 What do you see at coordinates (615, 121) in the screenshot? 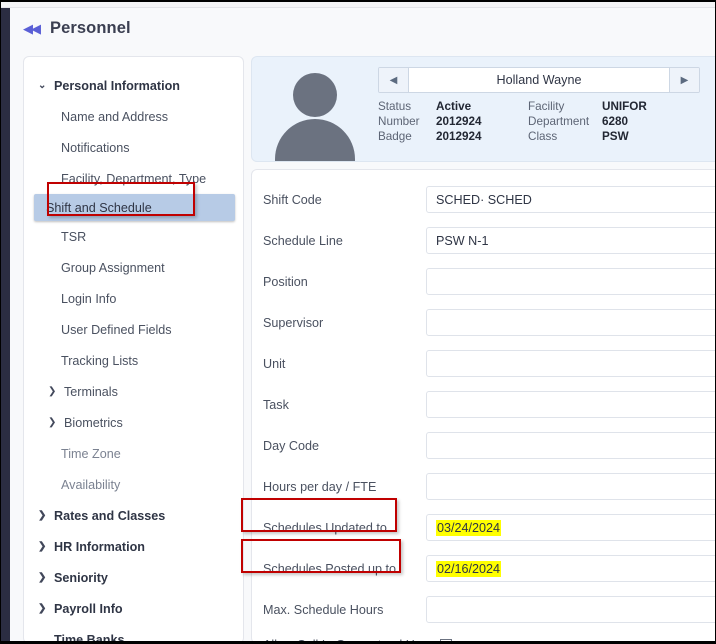
I see `meta-value-department: 6280` at bounding box center [615, 121].